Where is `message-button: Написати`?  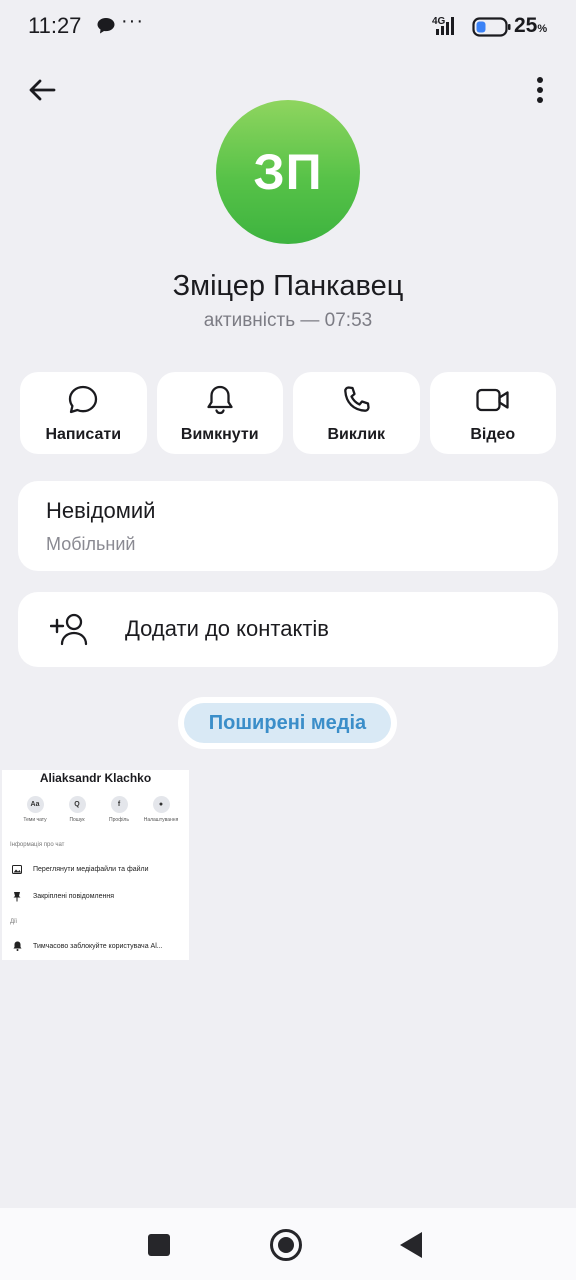
message-button: Написати is located at coordinates (83, 413).